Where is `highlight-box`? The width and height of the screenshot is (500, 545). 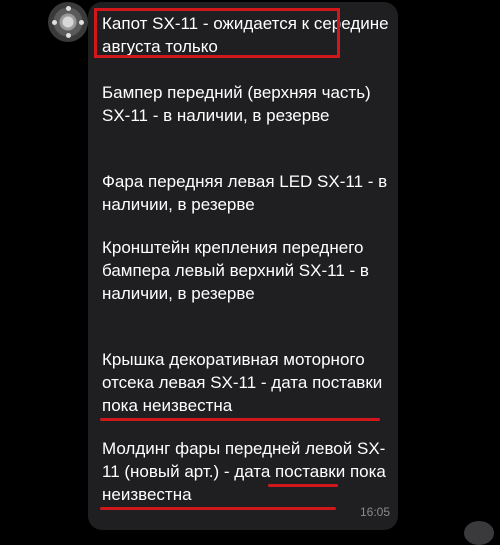
highlight-box is located at coordinates (217, 33).